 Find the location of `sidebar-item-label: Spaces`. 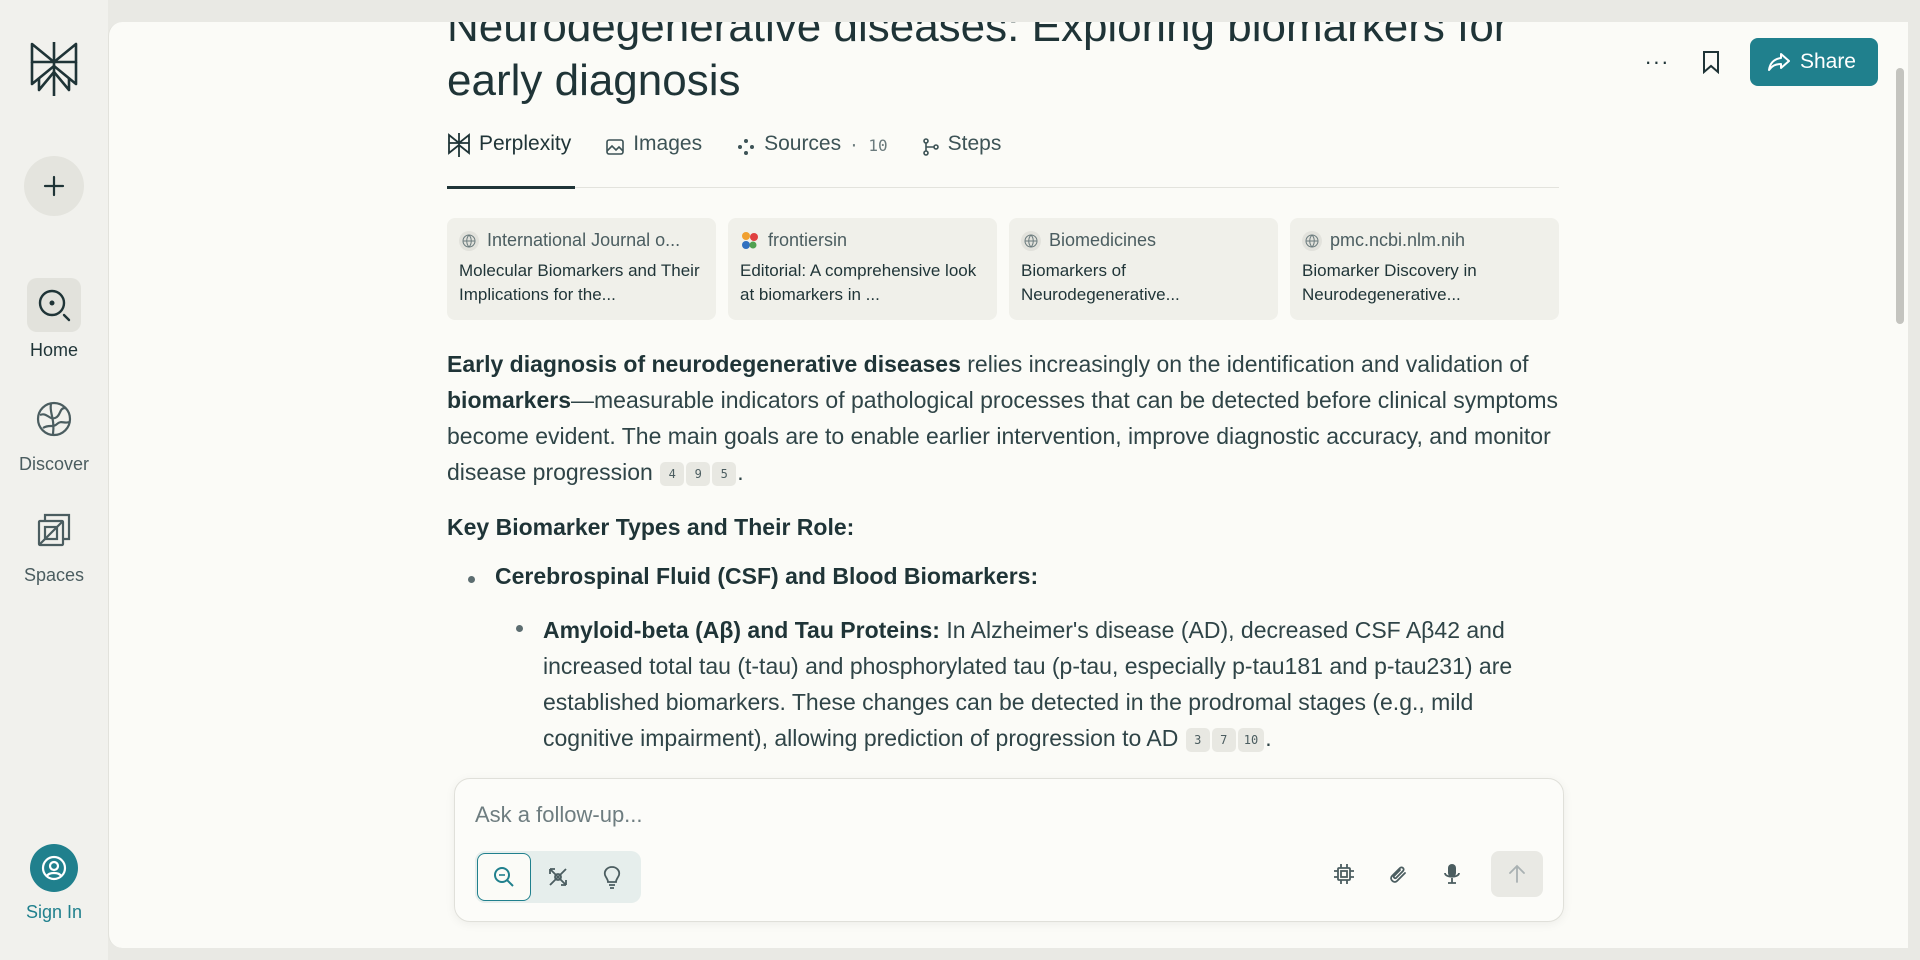

sidebar-item-label: Spaces is located at coordinates (54, 575).